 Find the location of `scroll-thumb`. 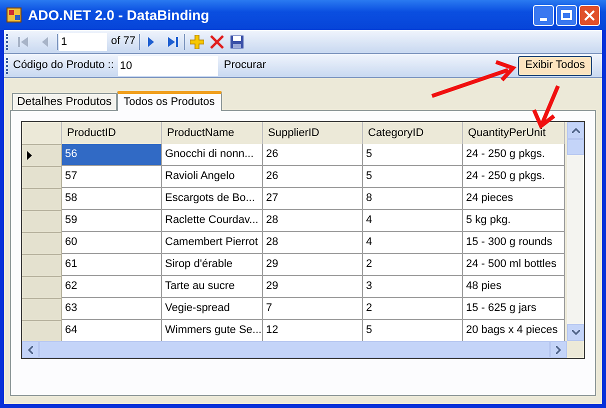

scroll-thumb is located at coordinates (575, 147).